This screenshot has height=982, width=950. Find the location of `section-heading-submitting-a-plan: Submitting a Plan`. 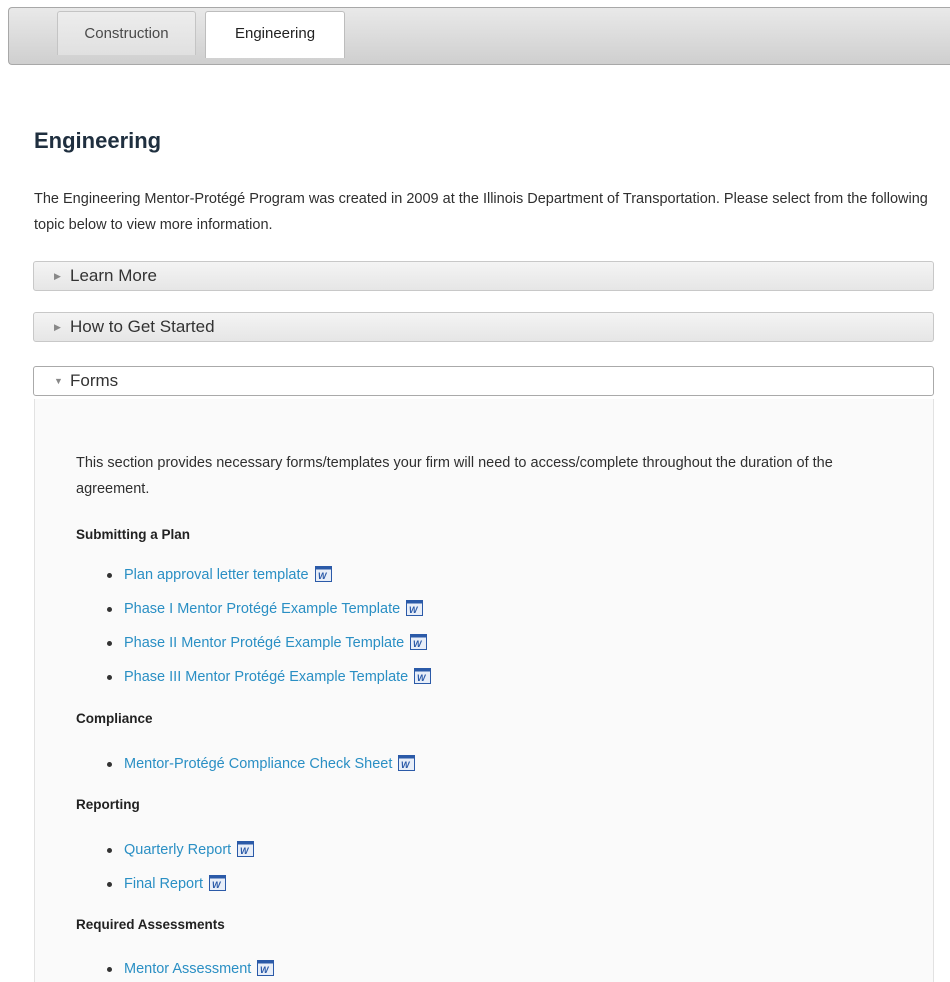

section-heading-submitting-a-plan: Submitting a Plan is located at coordinates (133, 534).